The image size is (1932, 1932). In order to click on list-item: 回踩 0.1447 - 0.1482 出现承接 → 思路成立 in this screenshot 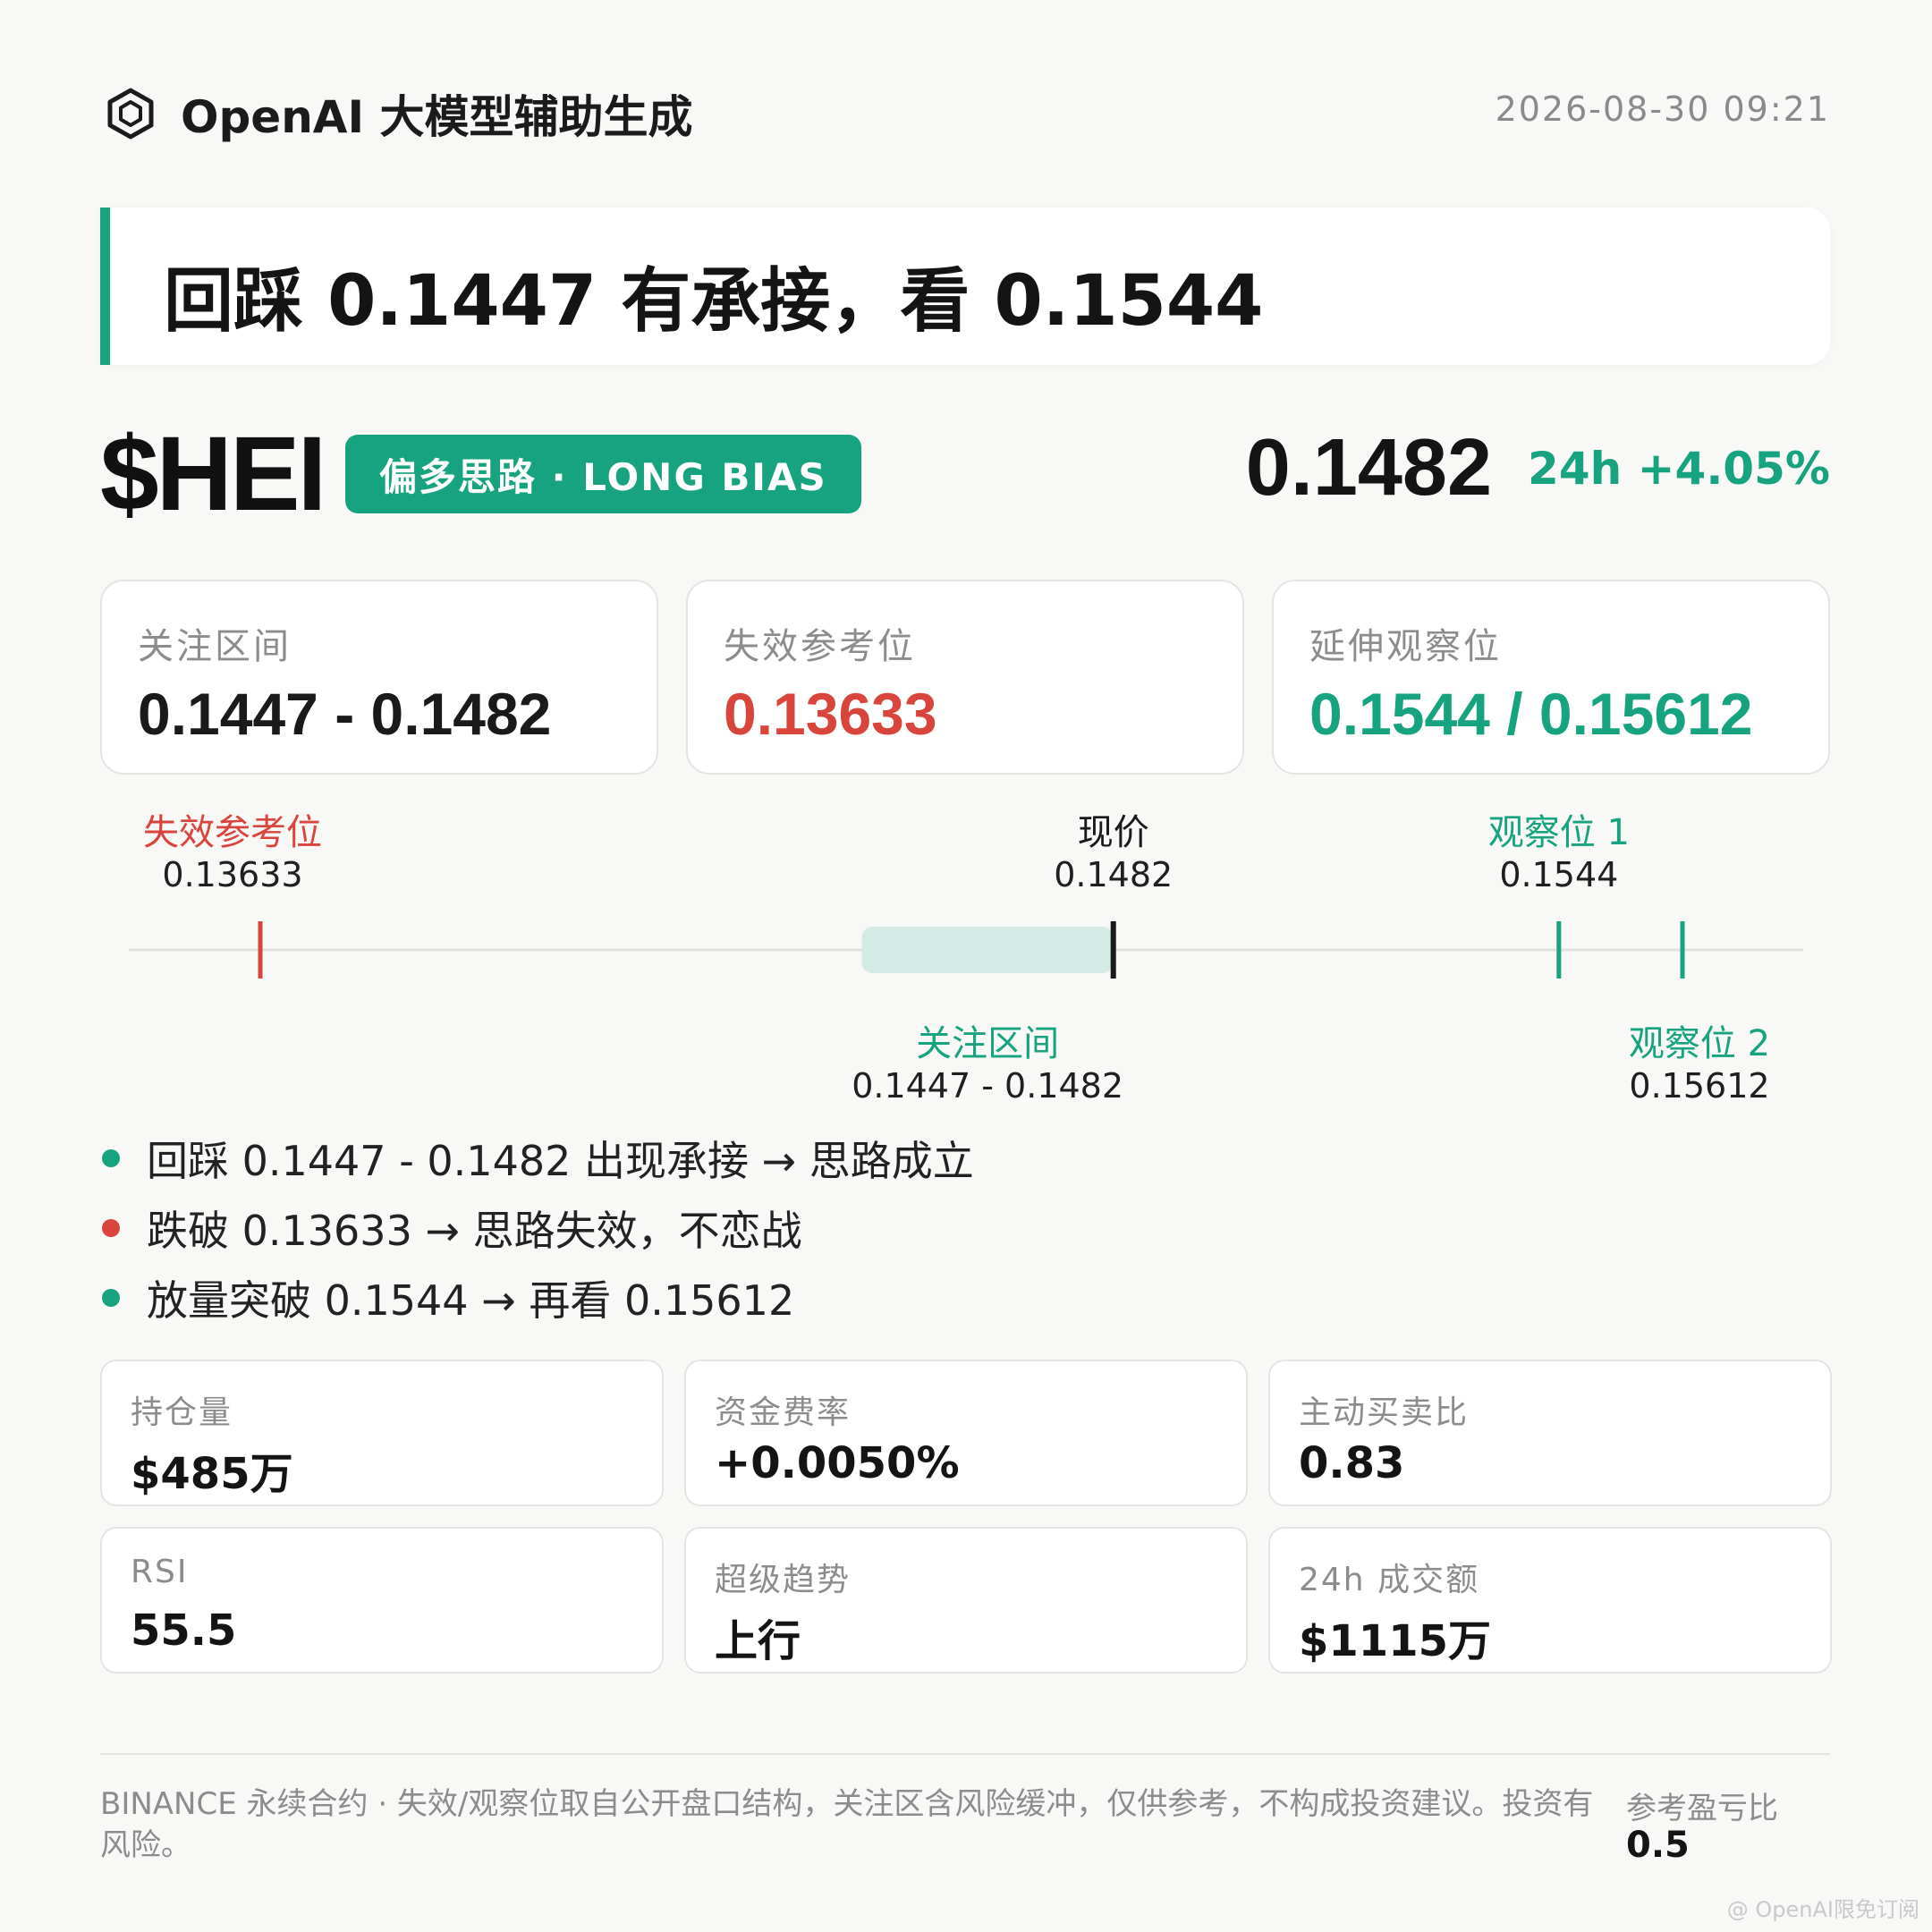, I will do `click(537, 1158)`.